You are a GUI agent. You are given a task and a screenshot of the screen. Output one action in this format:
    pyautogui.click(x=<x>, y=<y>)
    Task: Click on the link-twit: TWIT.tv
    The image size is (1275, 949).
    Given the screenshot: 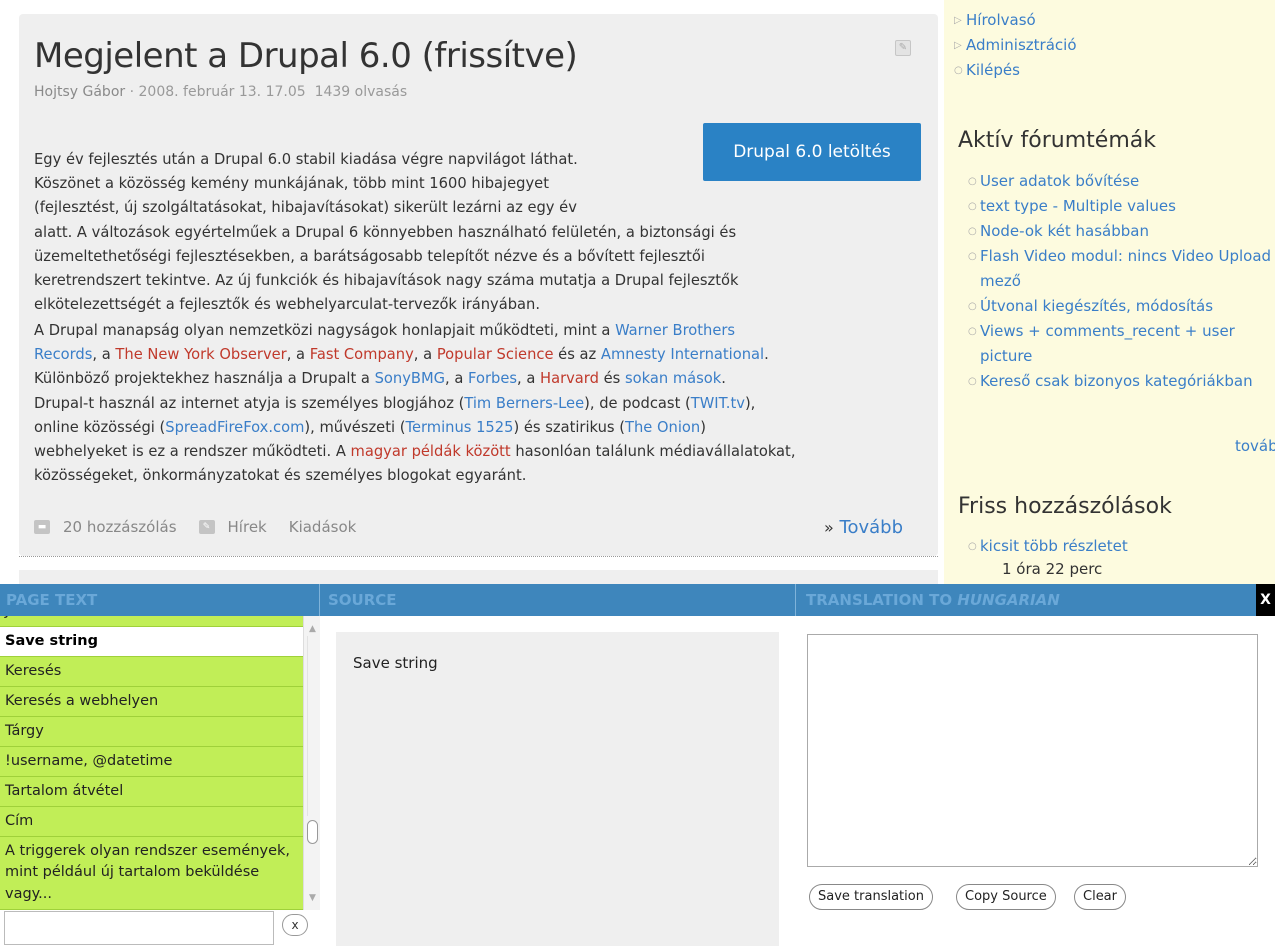 What is the action you would take?
    pyautogui.click(x=718, y=403)
    